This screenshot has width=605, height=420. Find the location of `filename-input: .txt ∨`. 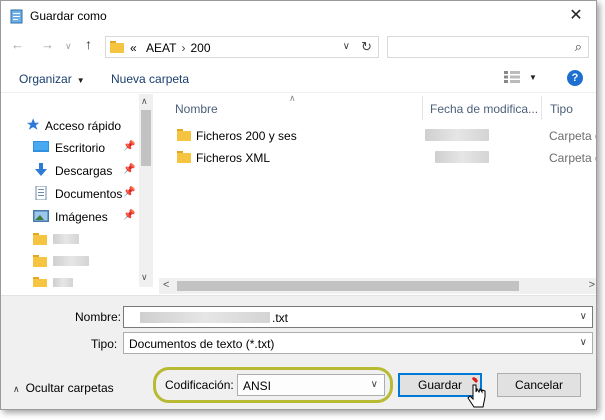

filename-input: .txt ∨ is located at coordinates (358, 317).